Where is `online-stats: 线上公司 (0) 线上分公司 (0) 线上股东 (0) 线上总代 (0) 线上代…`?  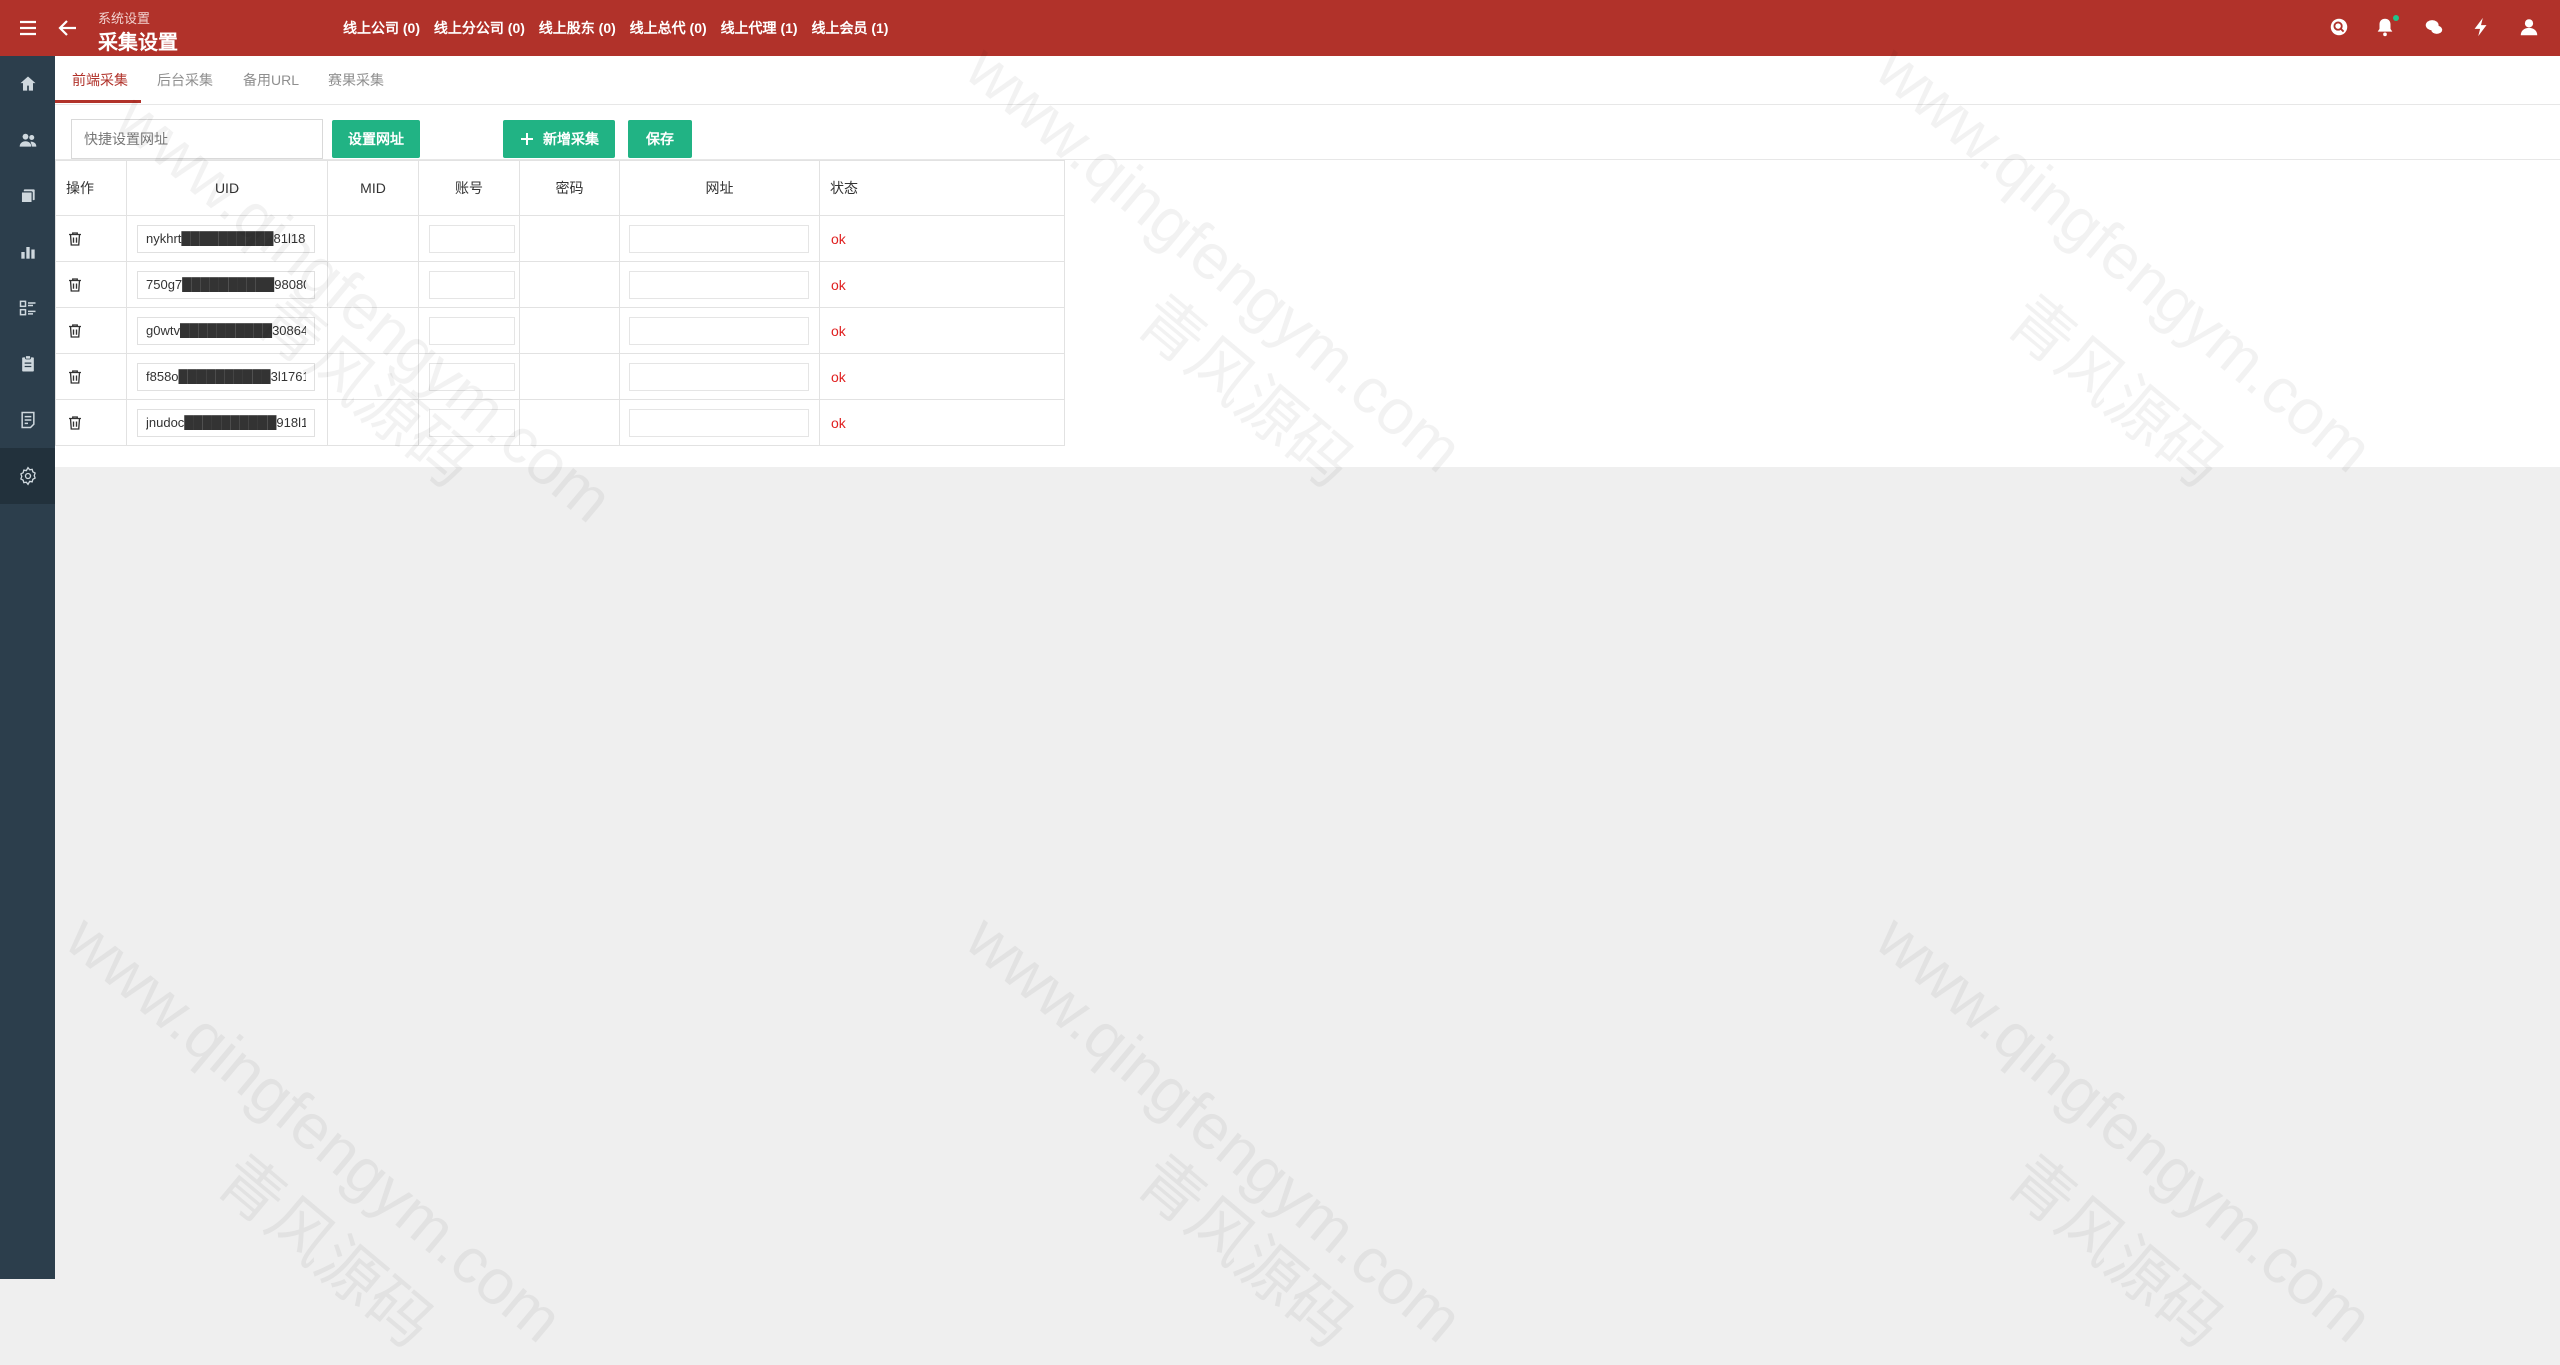 online-stats: 线上公司 (0) 线上分公司 (0) 线上股东 (0) 线上总代 (0) 线上代… is located at coordinates (620, 28).